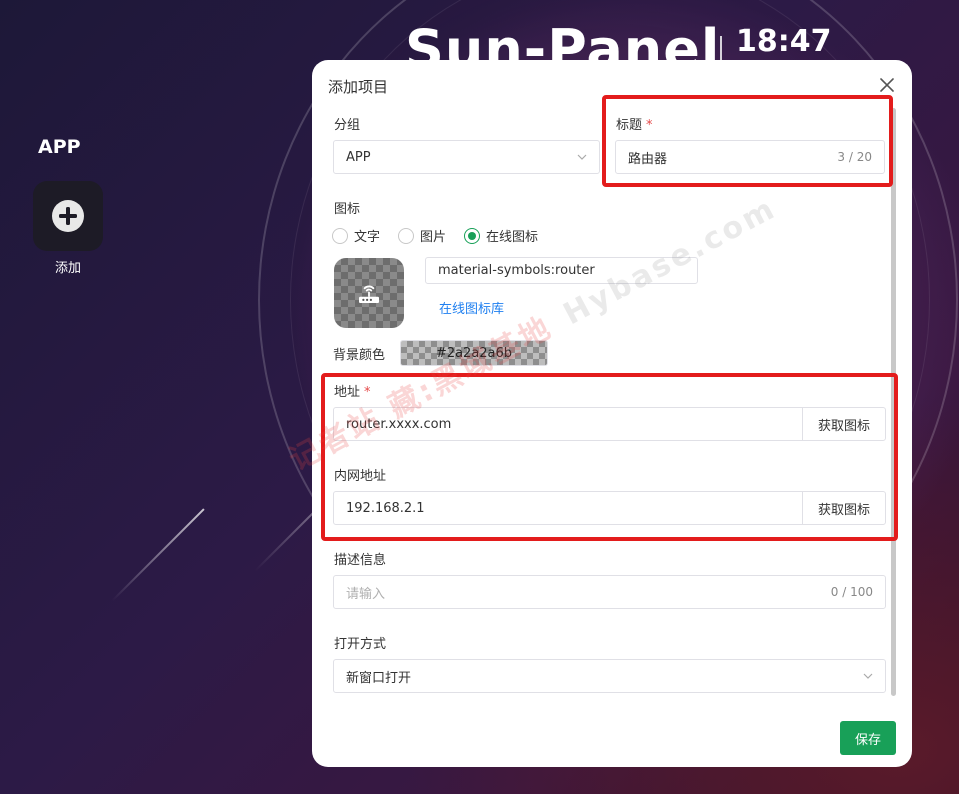  What do you see at coordinates (472, 235) in the screenshot?
I see `radio-online-icon` at bounding box center [472, 235].